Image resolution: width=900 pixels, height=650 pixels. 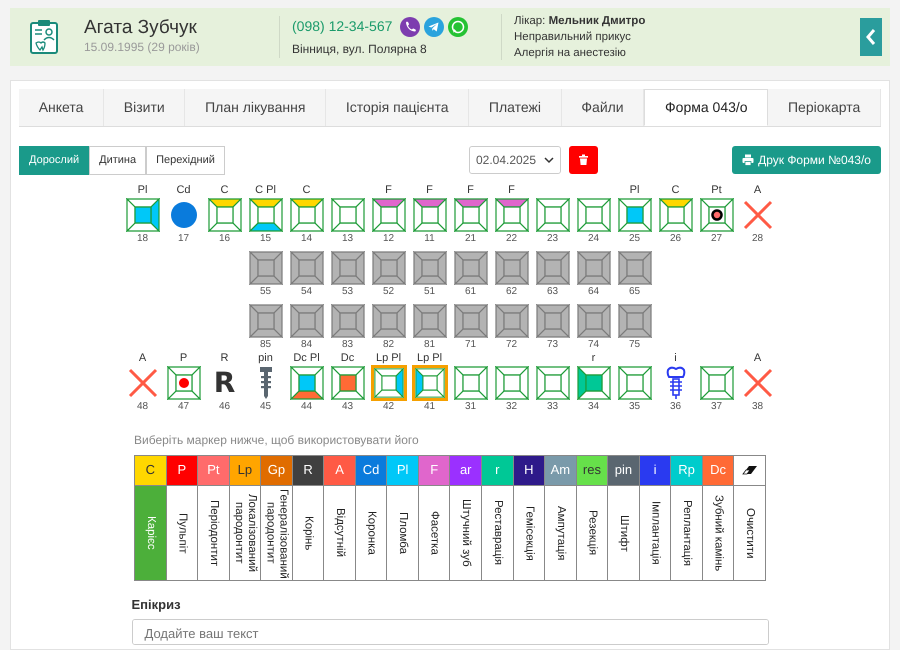 I want to click on eraser-icon, so click(x=750, y=470).